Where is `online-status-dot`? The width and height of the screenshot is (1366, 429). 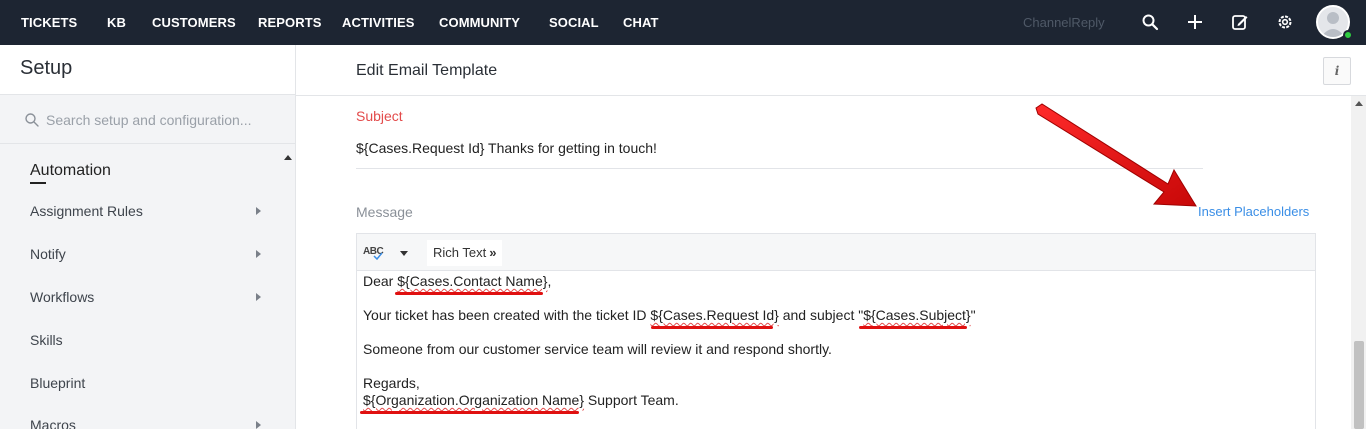 online-status-dot is located at coordinates (1348, 35).